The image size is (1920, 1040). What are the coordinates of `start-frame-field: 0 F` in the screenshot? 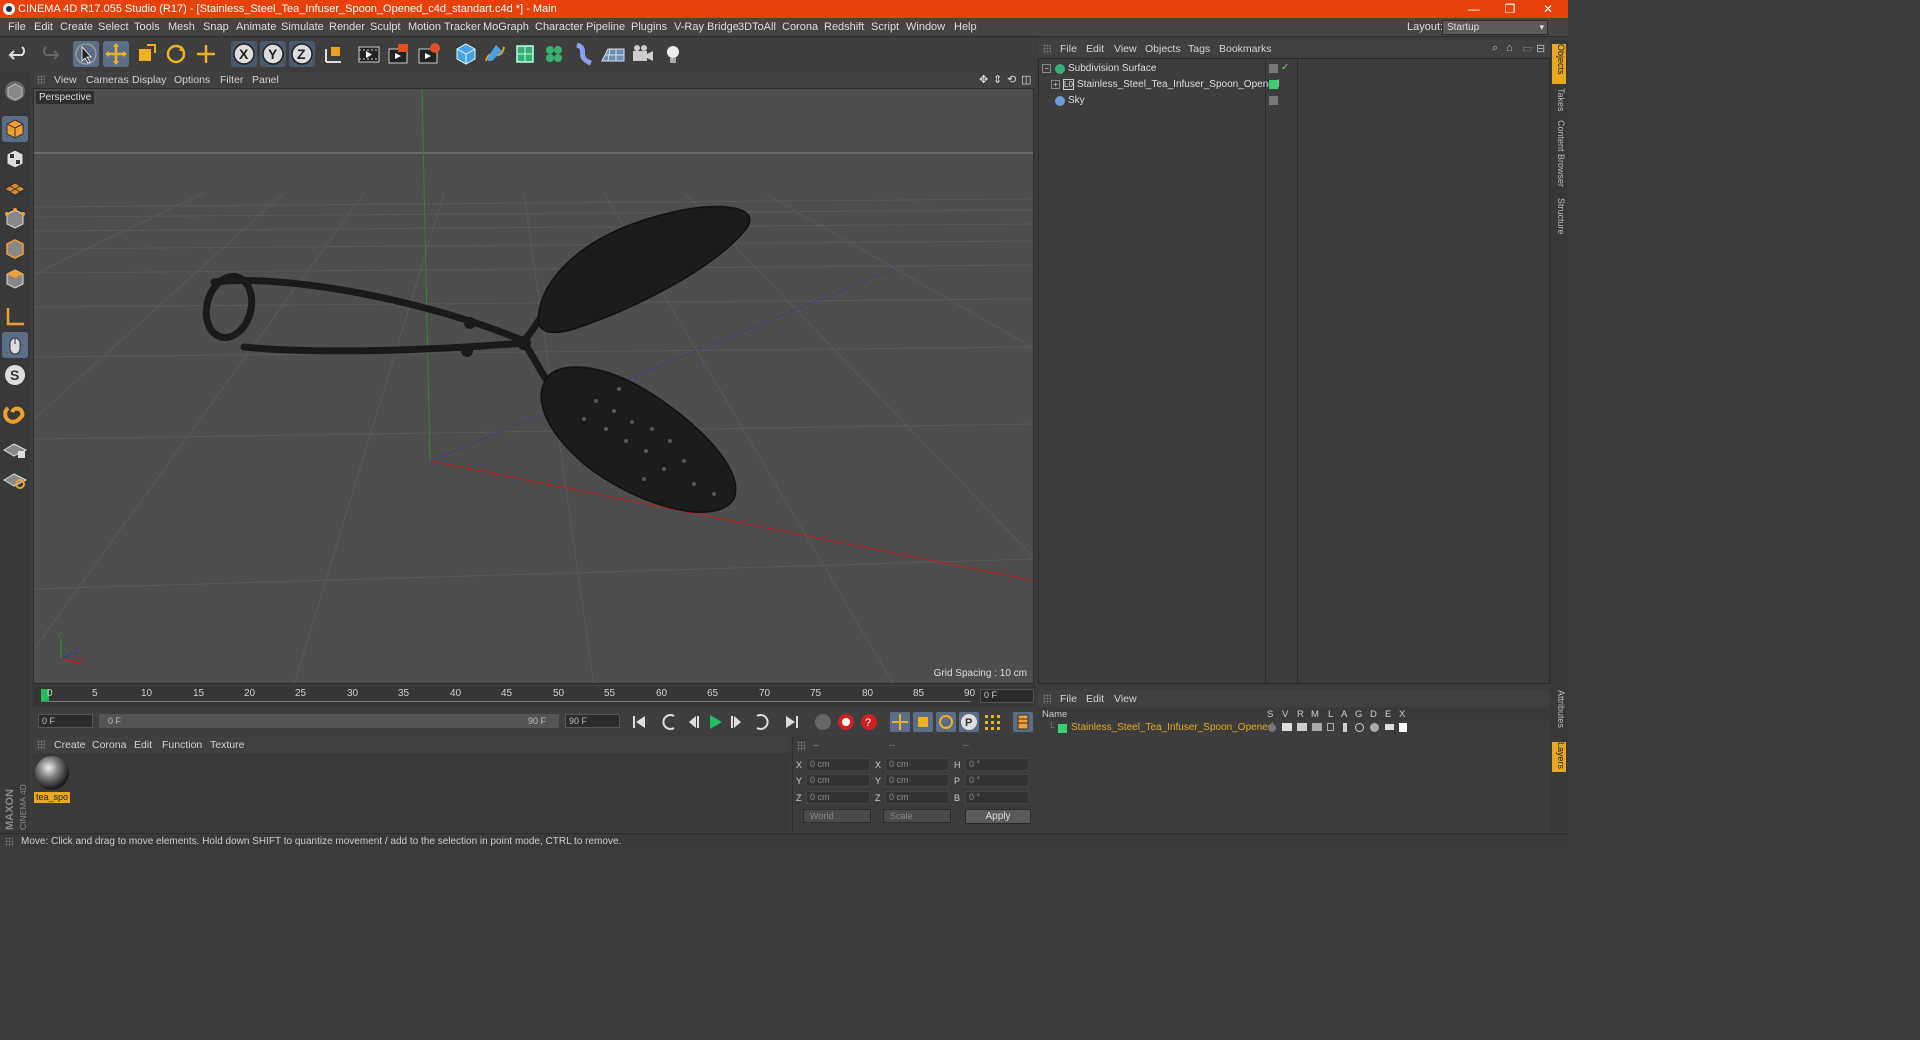 It's located at (65, 721).